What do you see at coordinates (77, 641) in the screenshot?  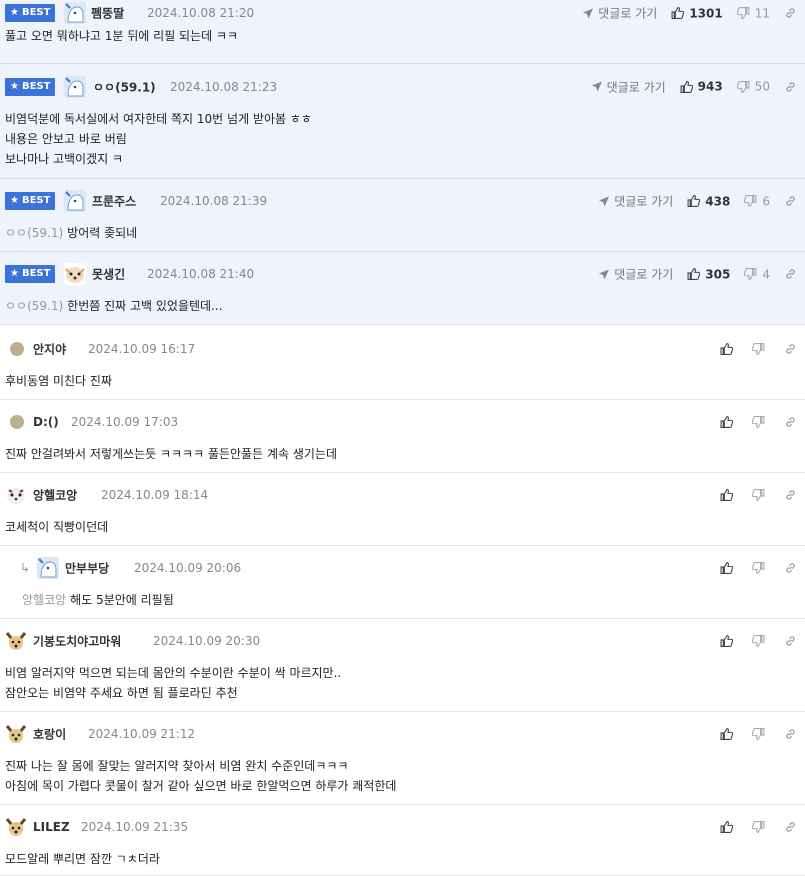 I see `comment-author: 기봉도치야고마워` at bounding box center [77, 641].